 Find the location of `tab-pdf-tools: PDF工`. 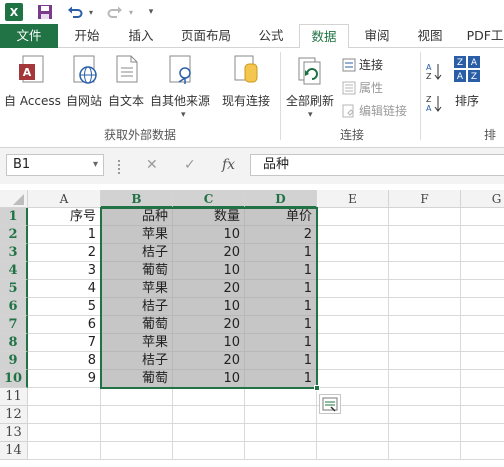

tab-pdf-tools: PDF工 is located at coordinates (482, 36).